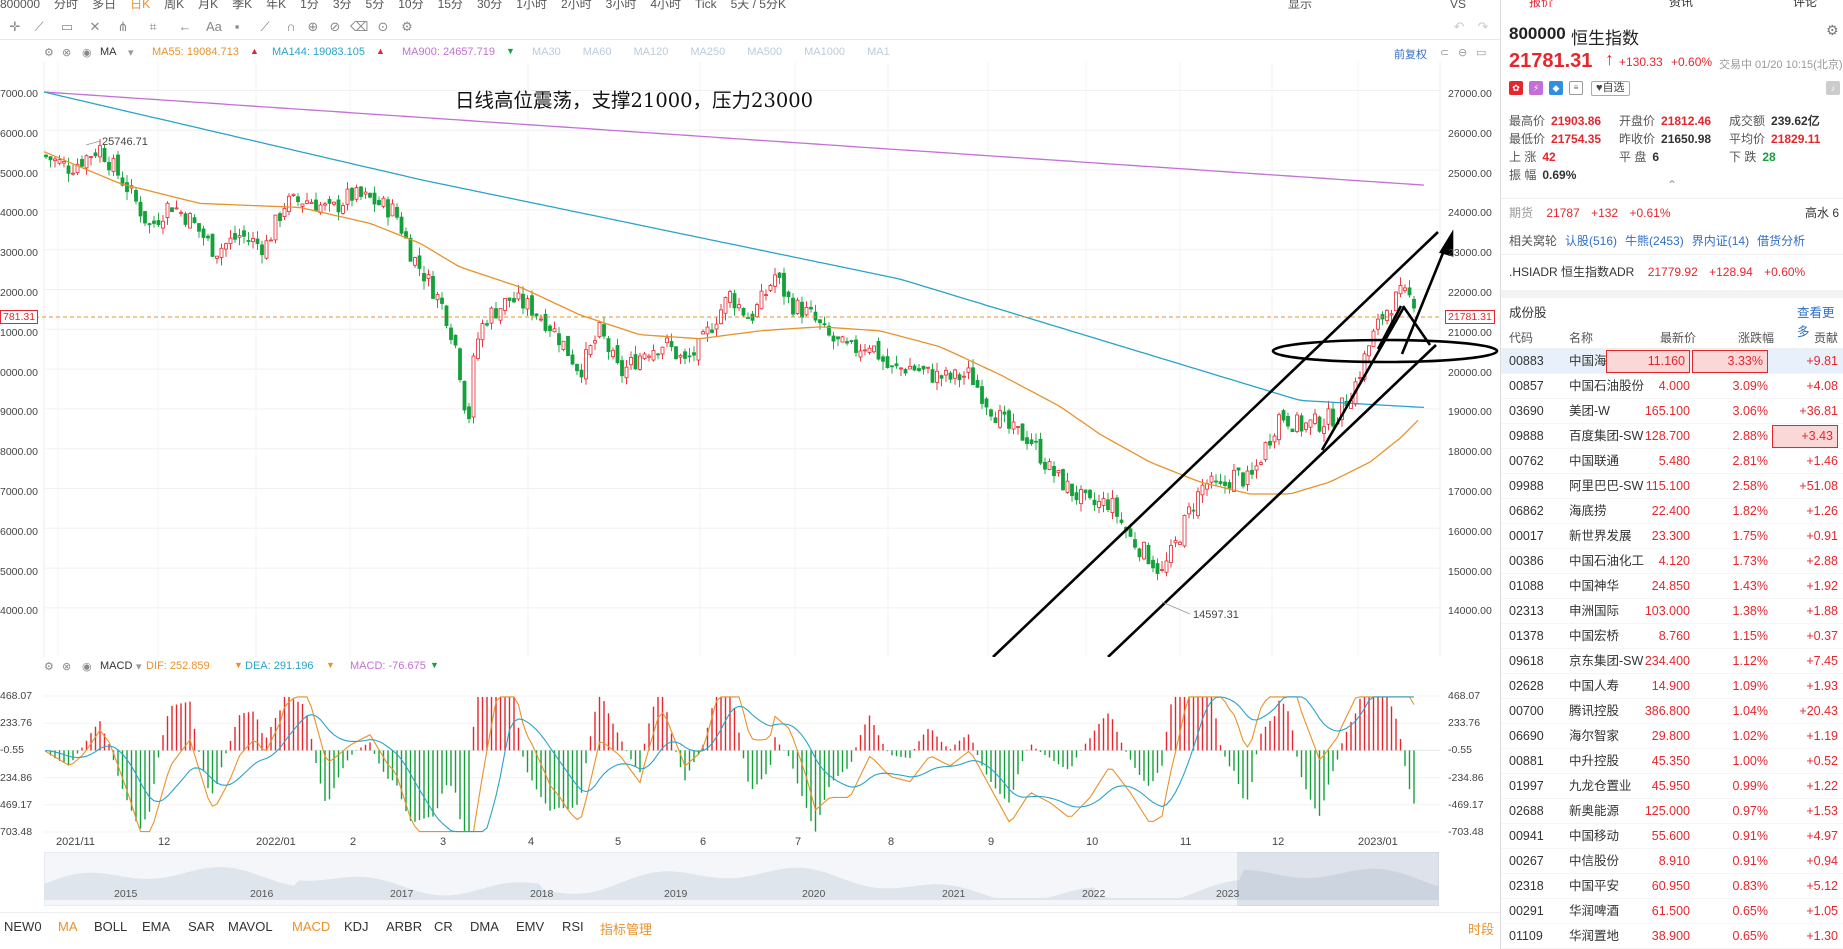 This screenshot has width=1843, height=949. I want to click on table-row: 01109 华润置地 38.900 0.65% +1.30, so click(1672, 936).